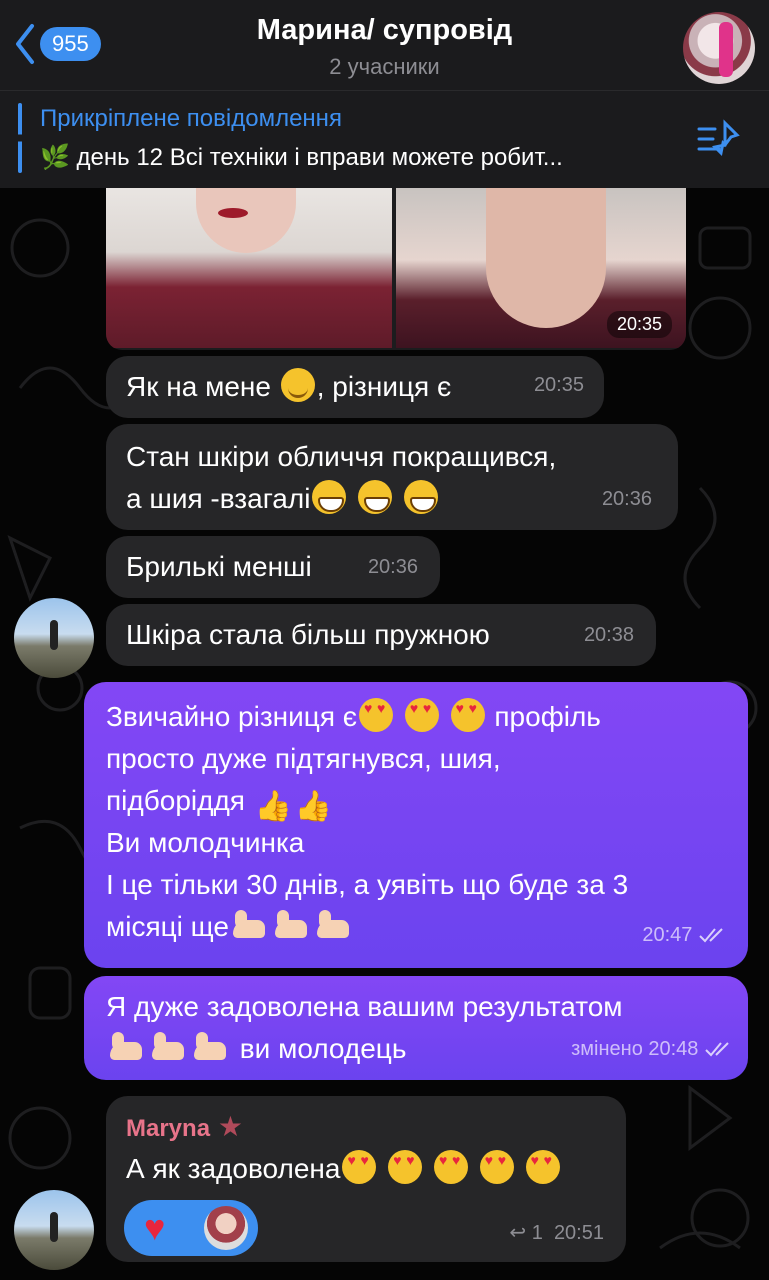  I want to click on message-text: місяці ще, so click(167, 926).